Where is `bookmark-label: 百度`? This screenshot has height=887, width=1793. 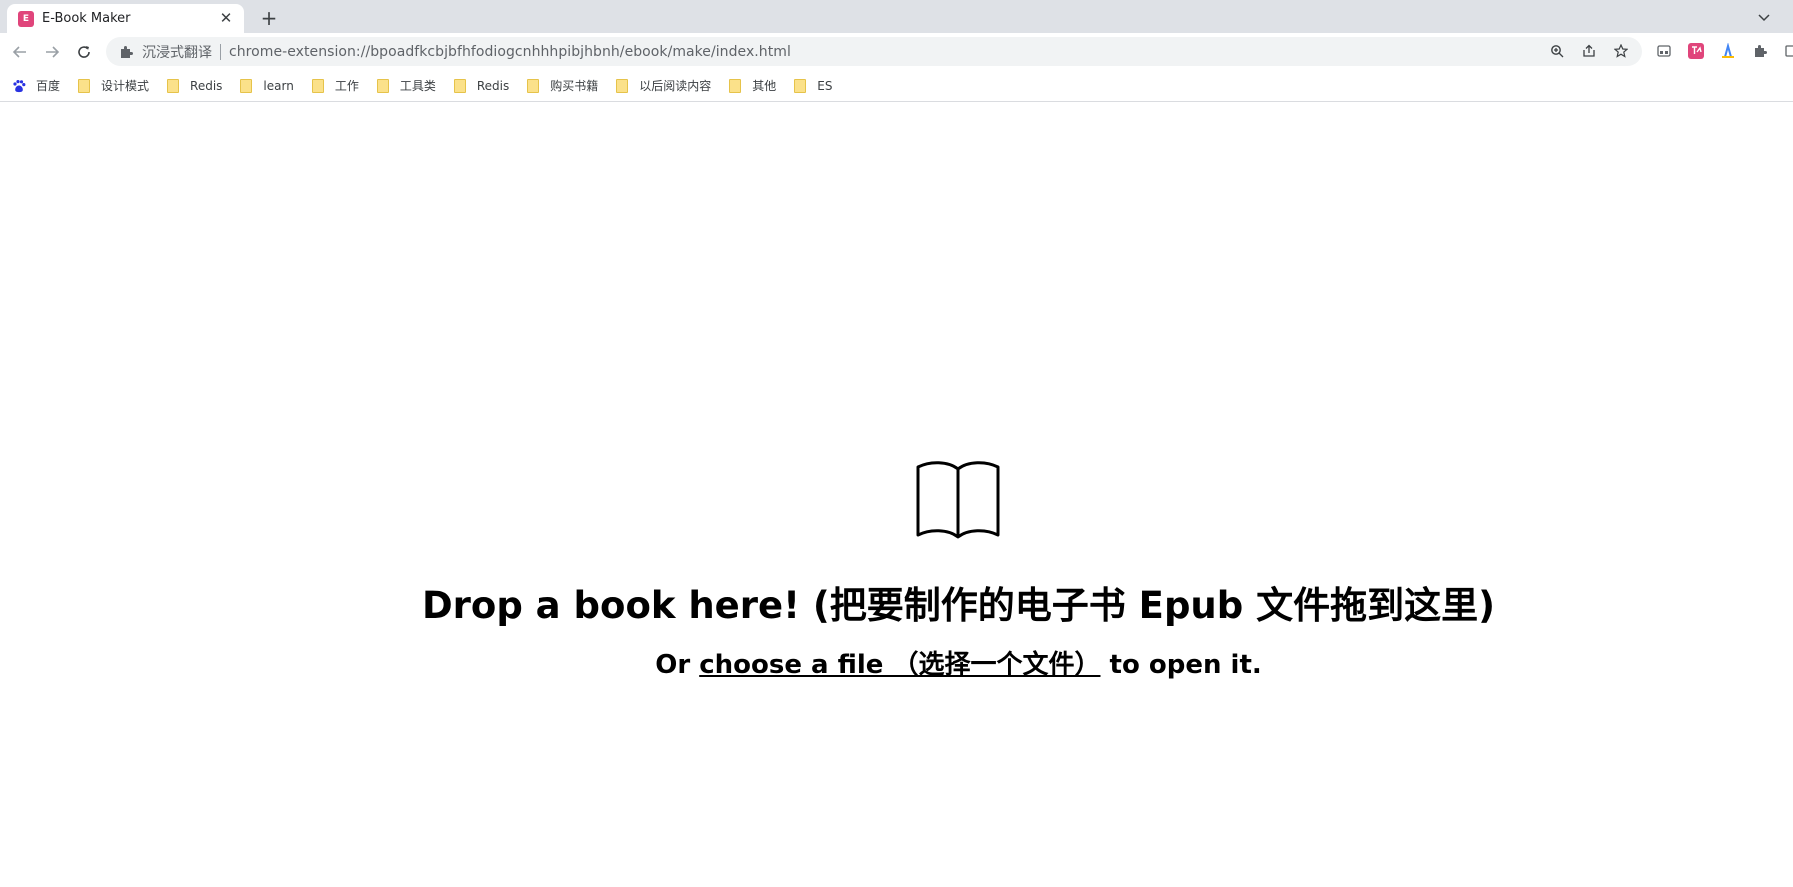 bookmark-label: 百度 is located at coordinates (48, 86).